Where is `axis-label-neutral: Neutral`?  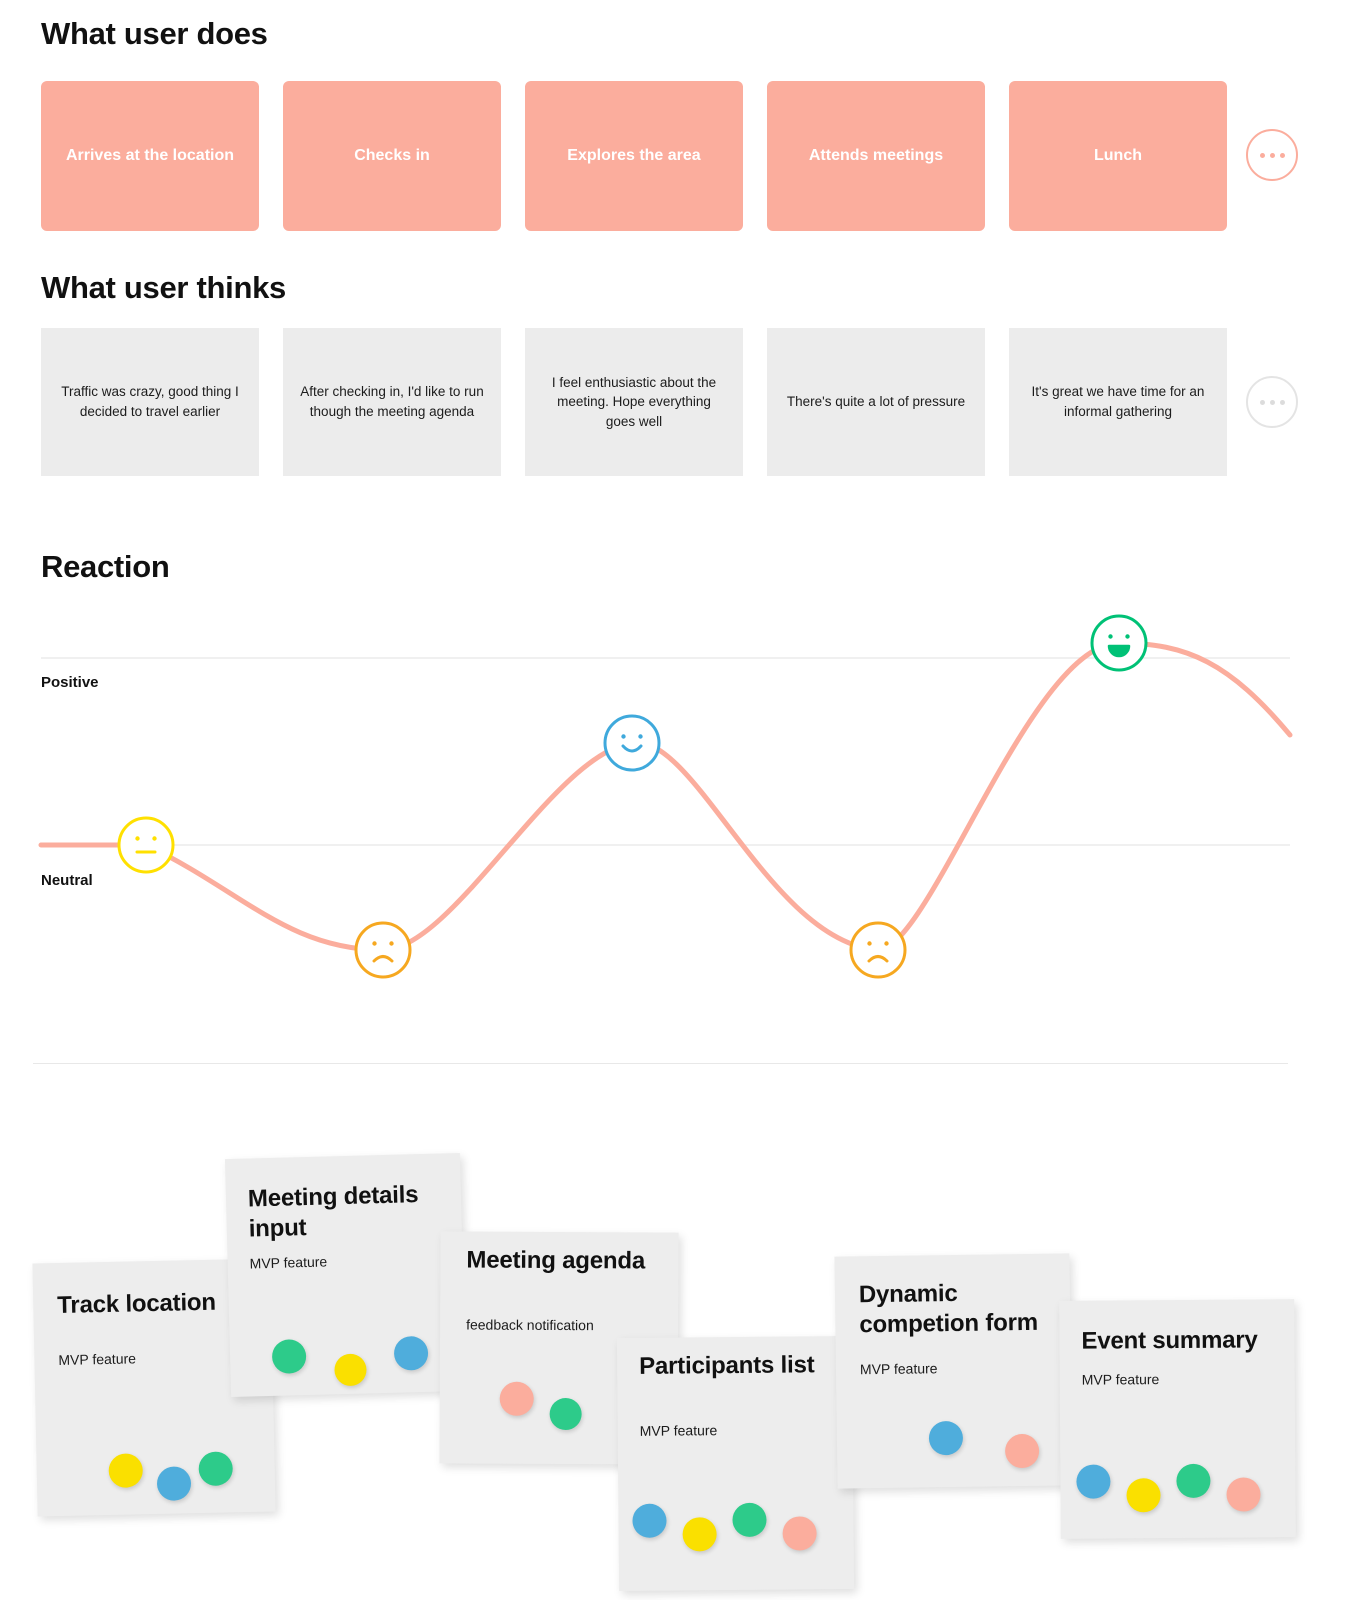
axis-label-neutral: Neutral is located at coordinates (67, 880).